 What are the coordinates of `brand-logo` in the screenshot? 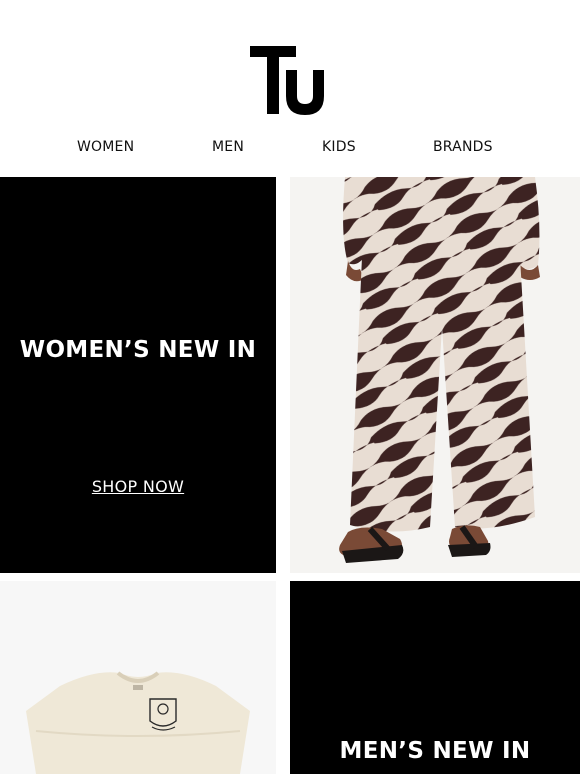 It's located at (290, 84).